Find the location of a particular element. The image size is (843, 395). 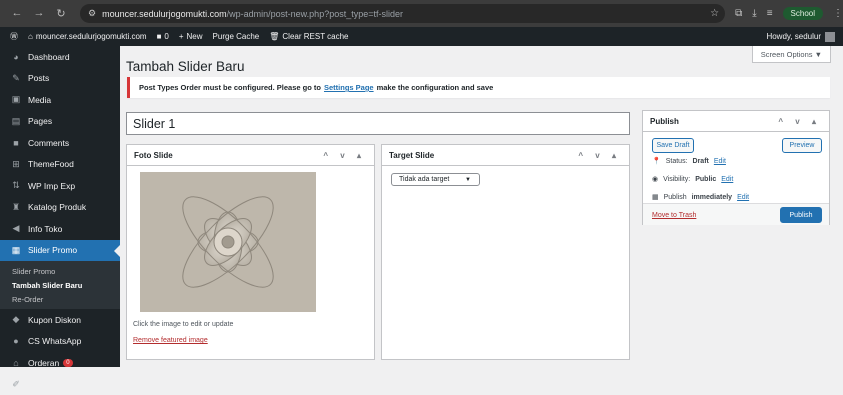

sidebar-item-cs-whatsapp: ●CS WhatsApp is located at coordinates (60, 342).